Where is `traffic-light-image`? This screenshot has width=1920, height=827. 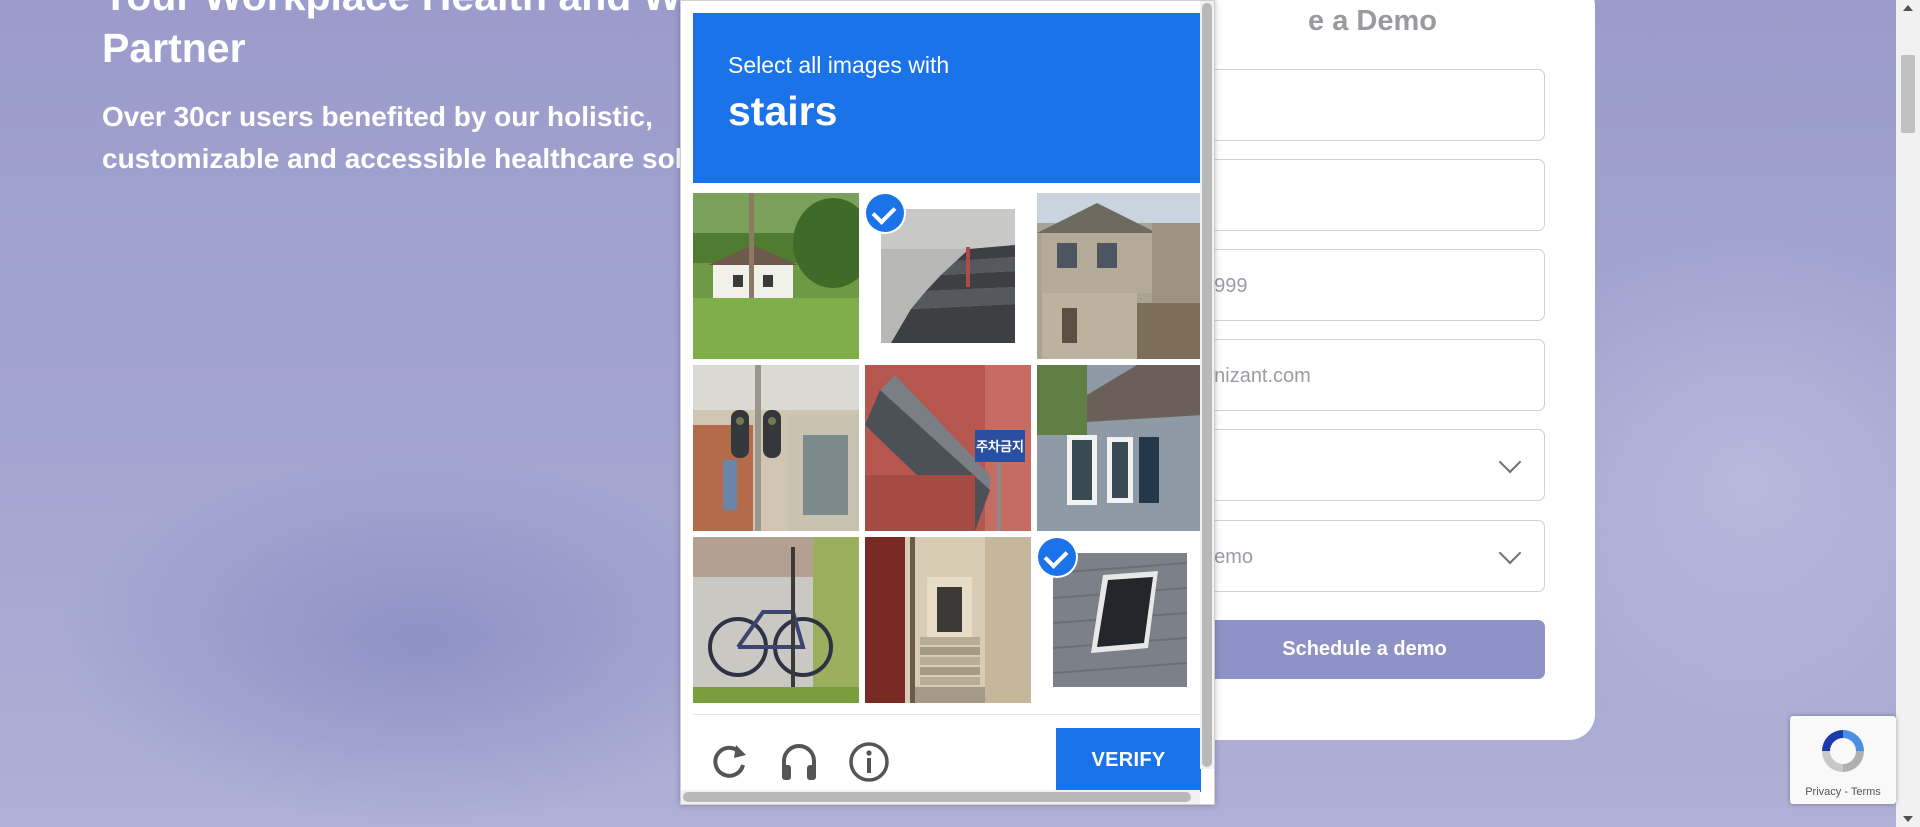
traffic-light-image is located at coordinates (776, 448).